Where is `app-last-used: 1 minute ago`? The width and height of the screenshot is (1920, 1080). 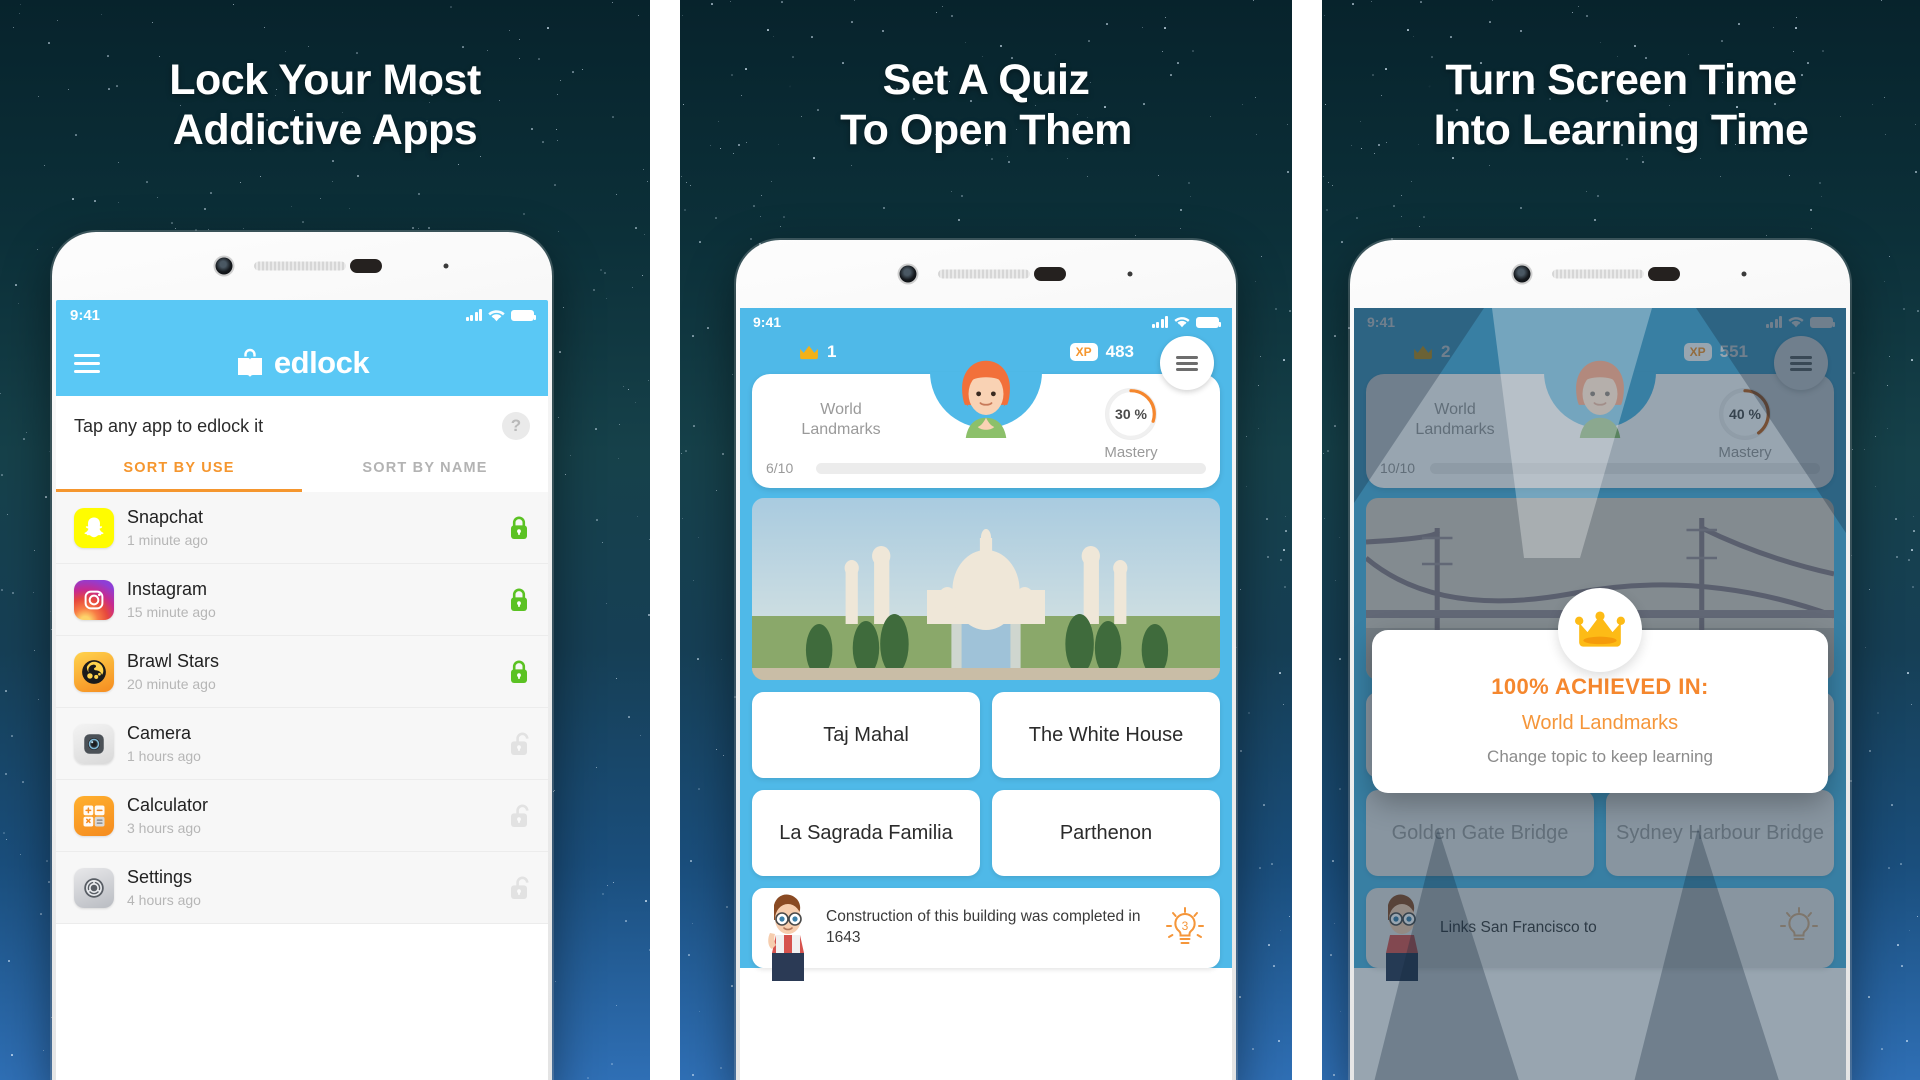
app-last-used: 1 minute ago is located at coordinates (167, 539).